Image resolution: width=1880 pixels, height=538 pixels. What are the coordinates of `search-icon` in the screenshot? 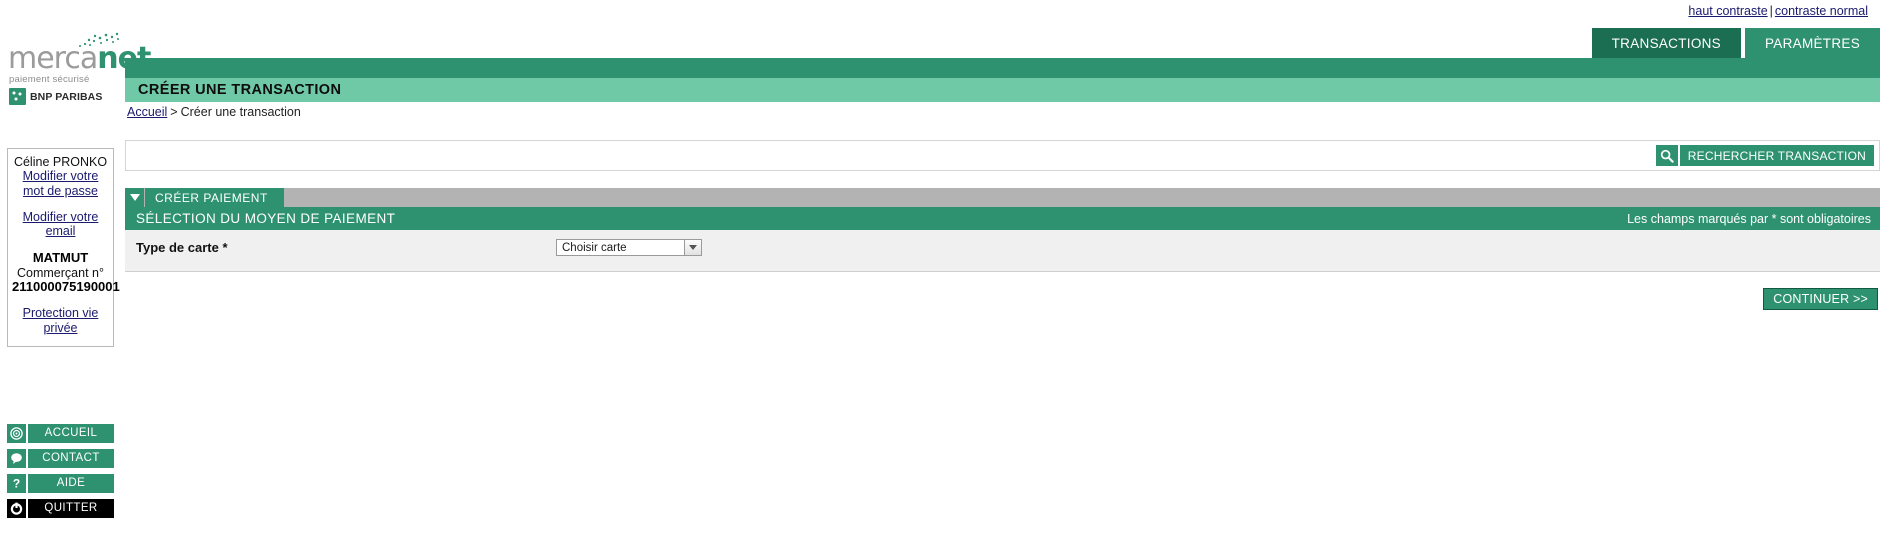 It's located at (1666, 155).